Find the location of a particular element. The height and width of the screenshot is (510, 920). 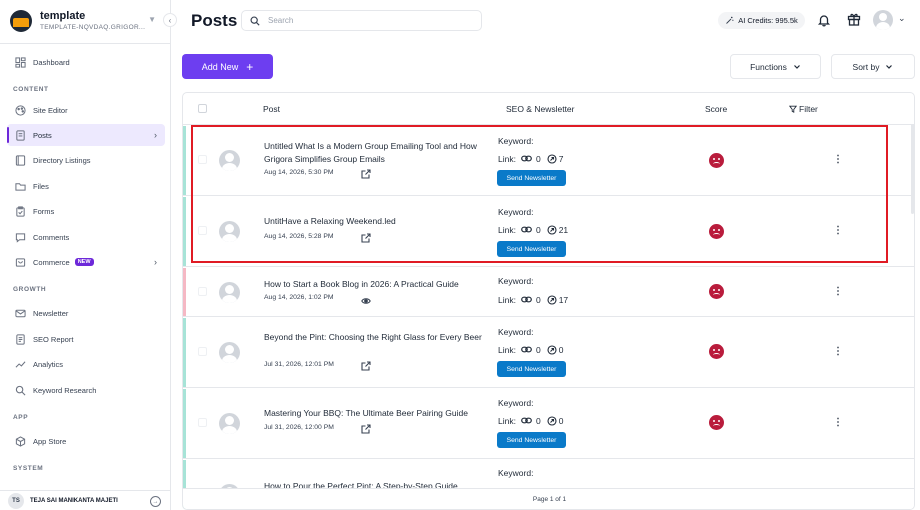

row-status-accent is located at coordinates (184, 231).